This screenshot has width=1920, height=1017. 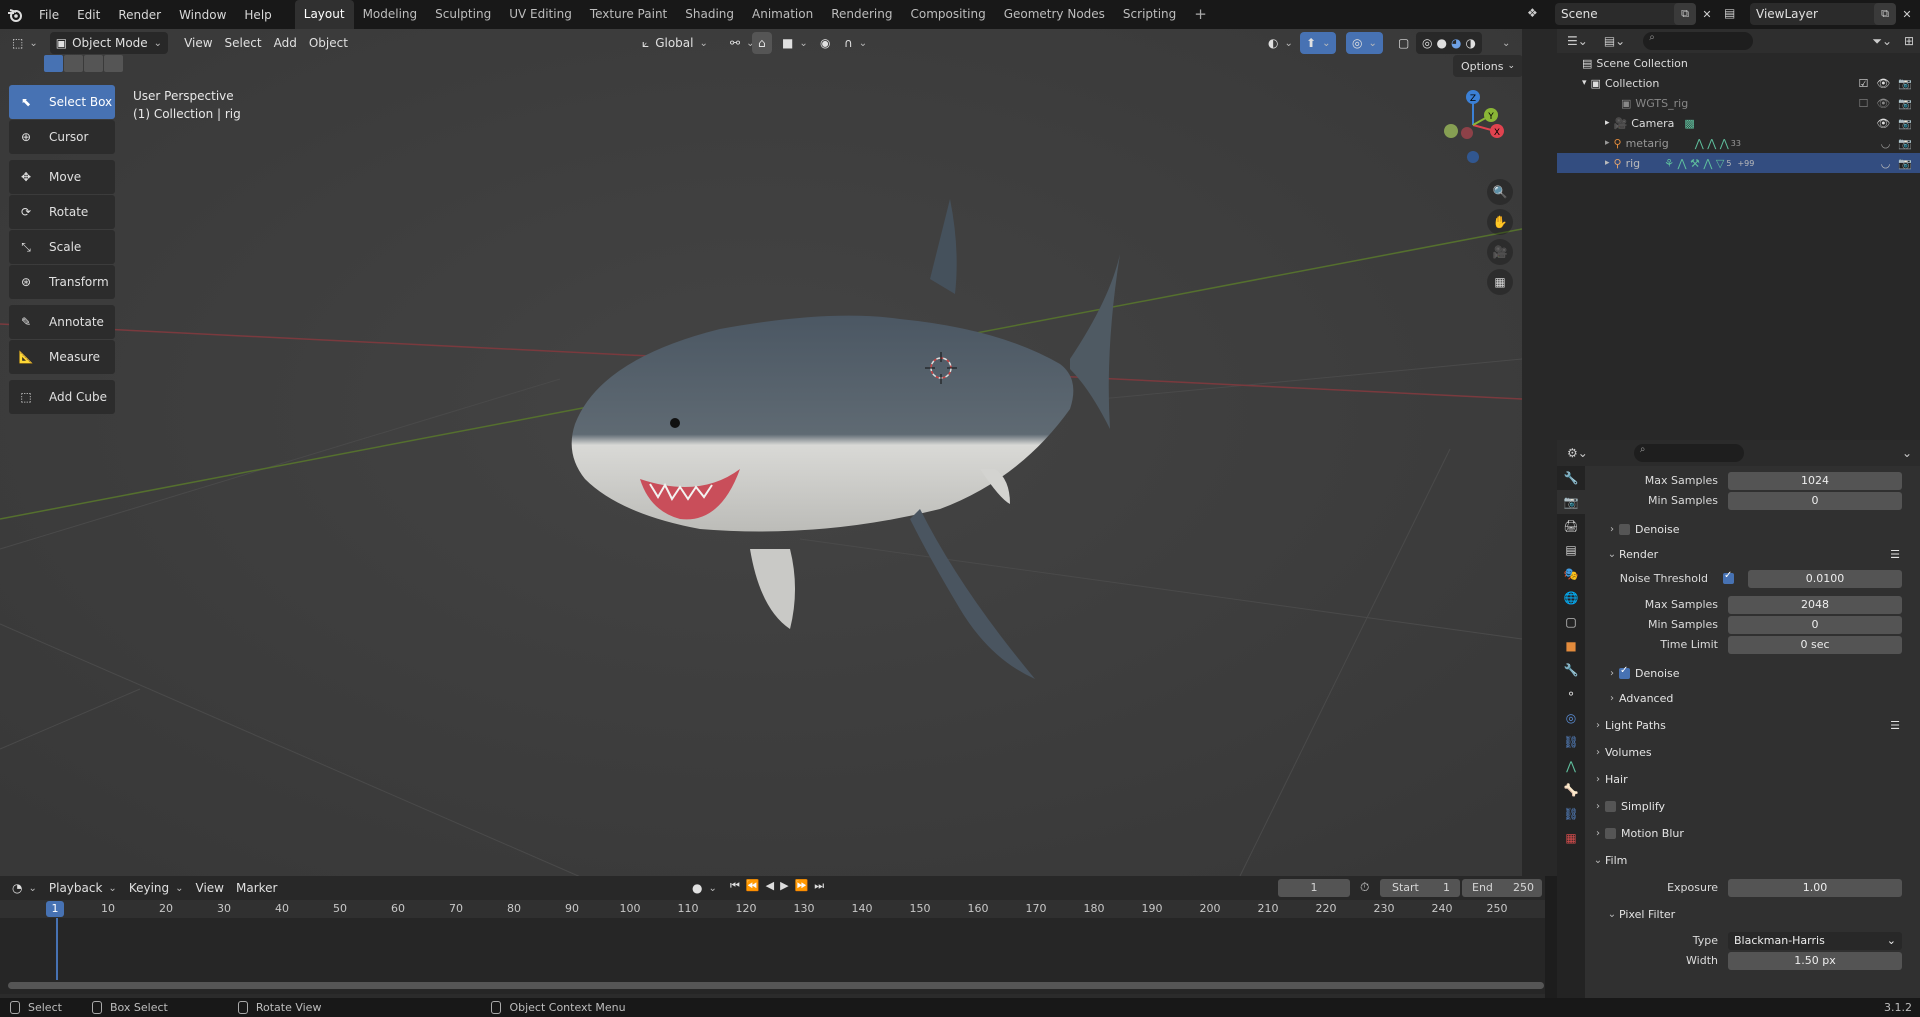 I want to click on menu-render: Render, so click(x=139, y=15).